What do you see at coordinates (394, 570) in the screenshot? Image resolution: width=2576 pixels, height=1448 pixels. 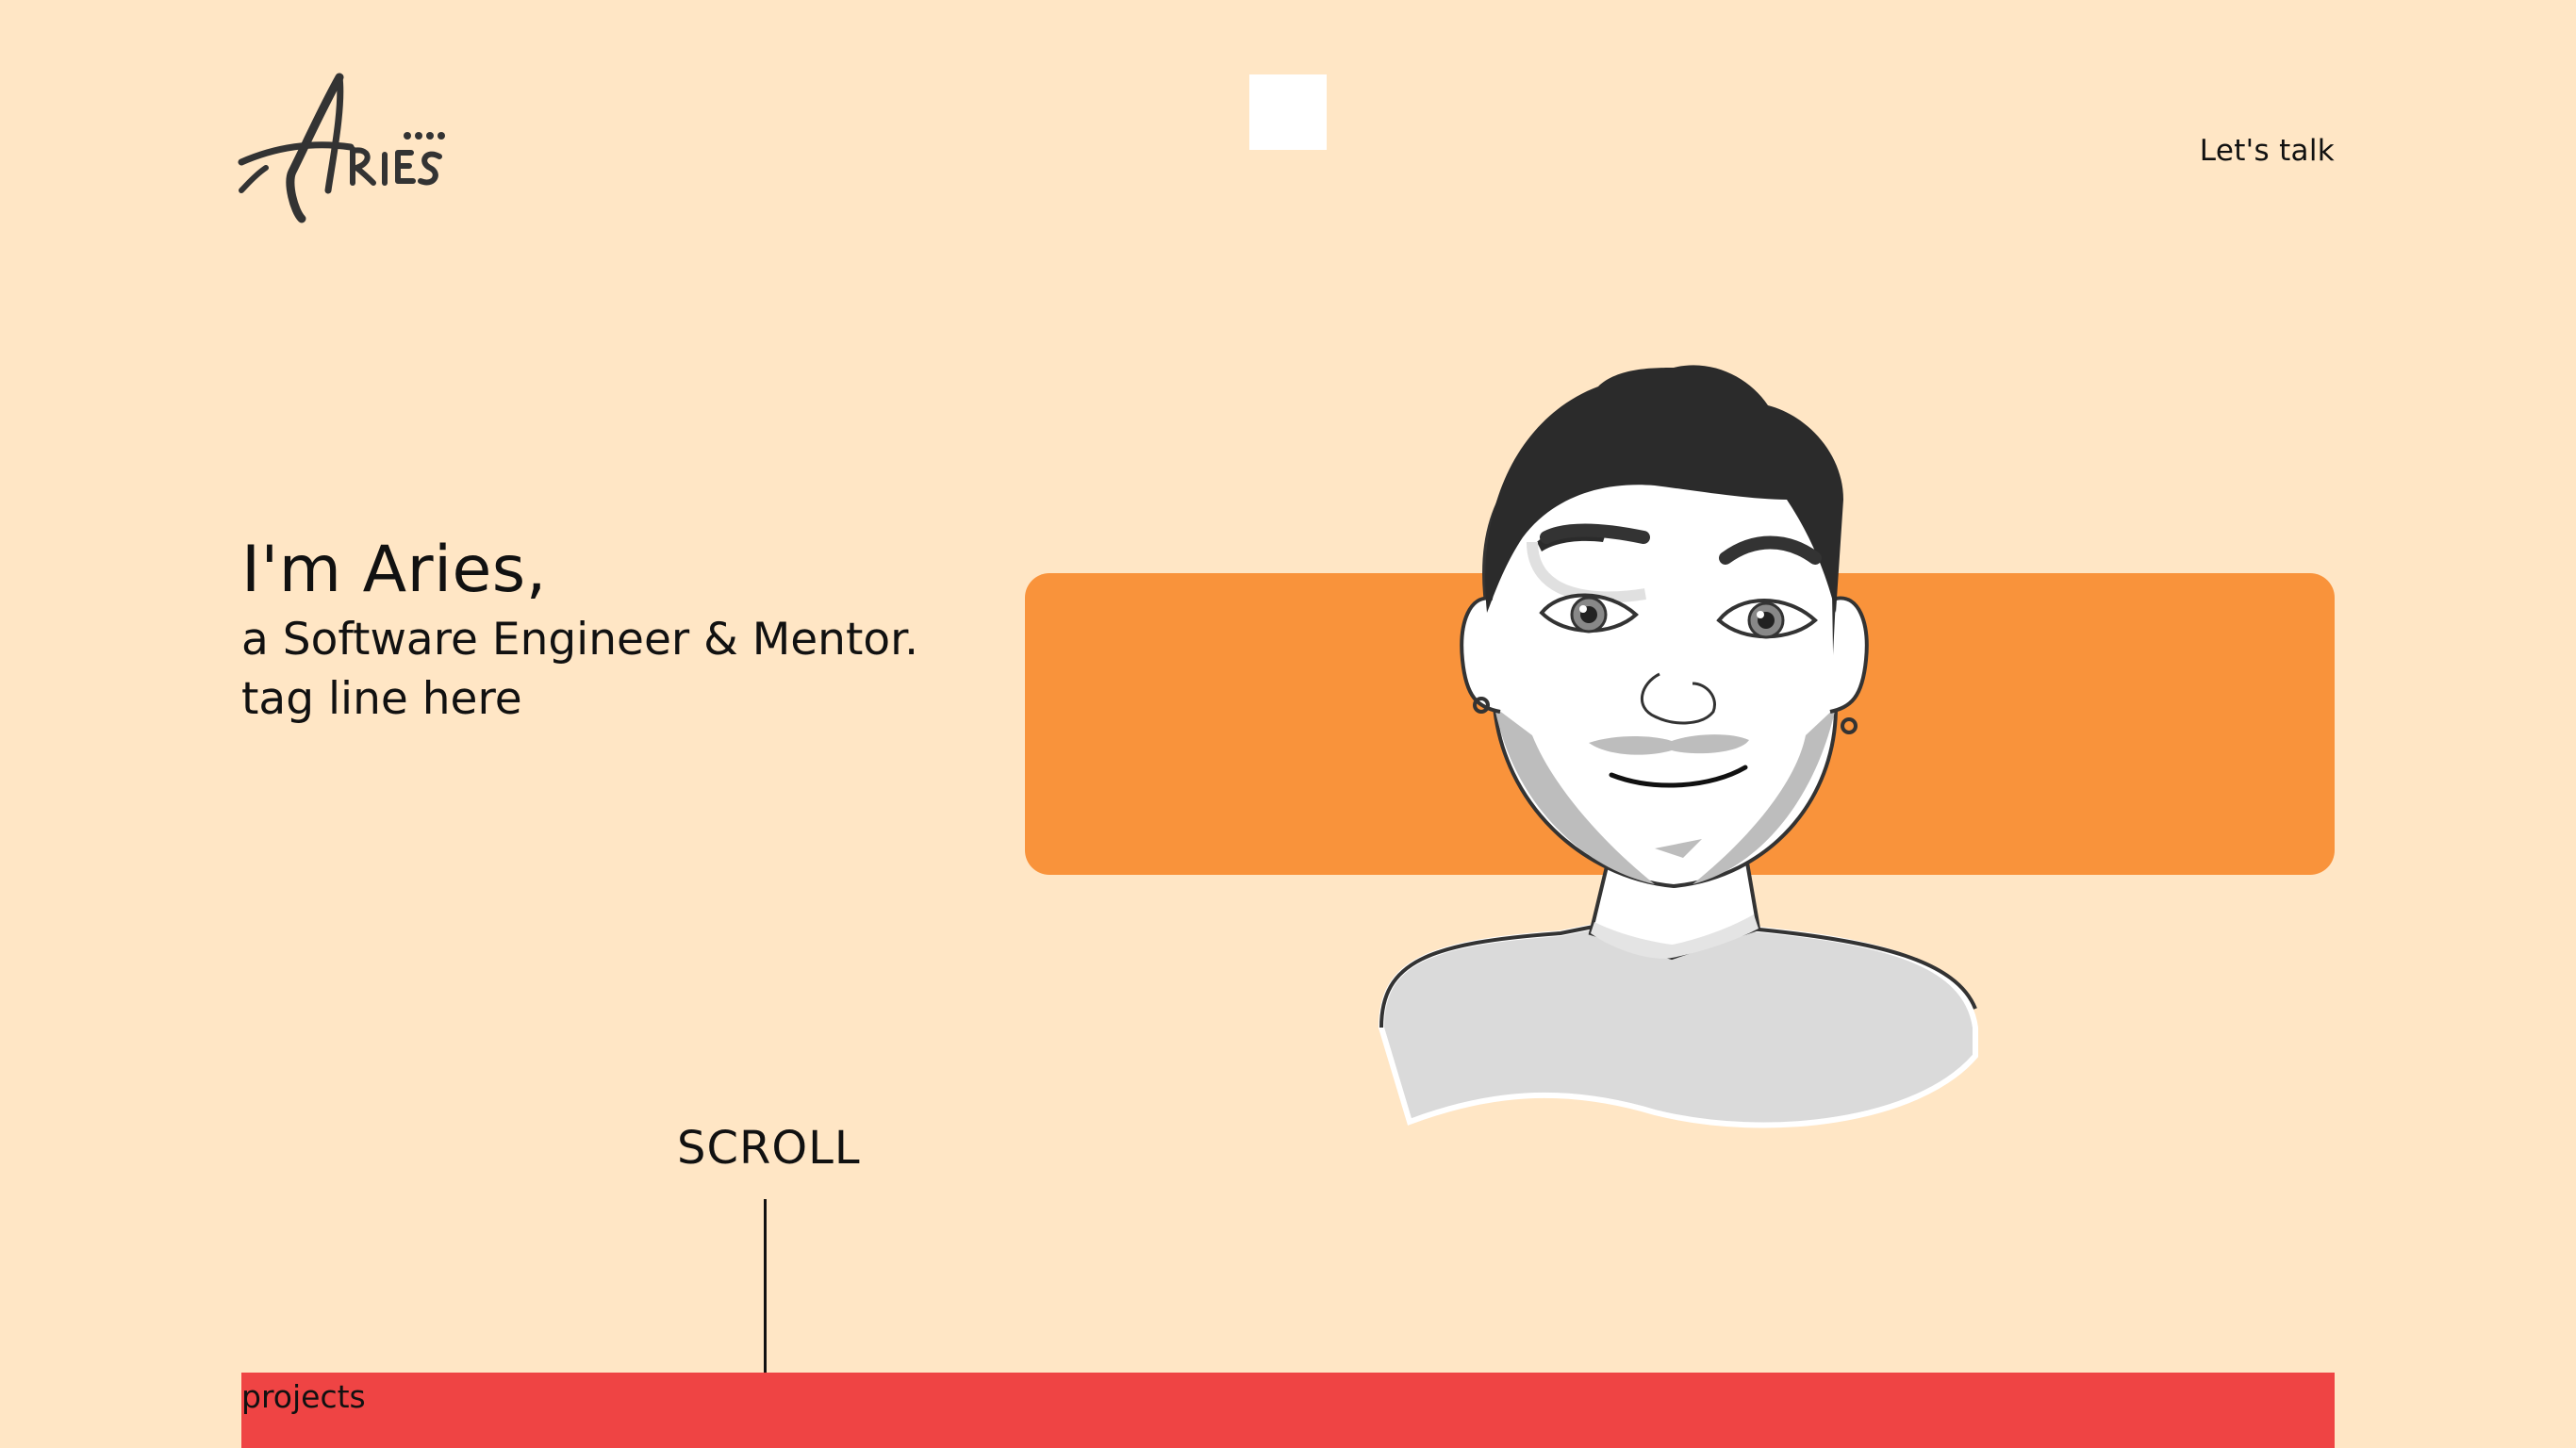 I see `hero-greeting: I'm Aries,` at bounding box center [394, 570].